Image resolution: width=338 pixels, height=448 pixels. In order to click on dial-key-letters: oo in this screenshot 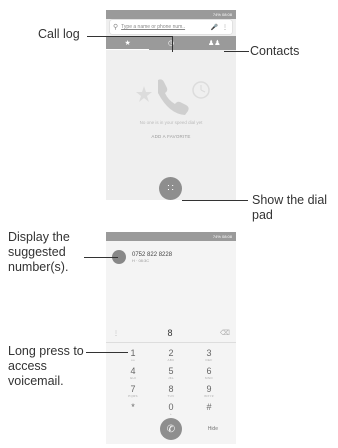, I will do `click(133, 360)`.